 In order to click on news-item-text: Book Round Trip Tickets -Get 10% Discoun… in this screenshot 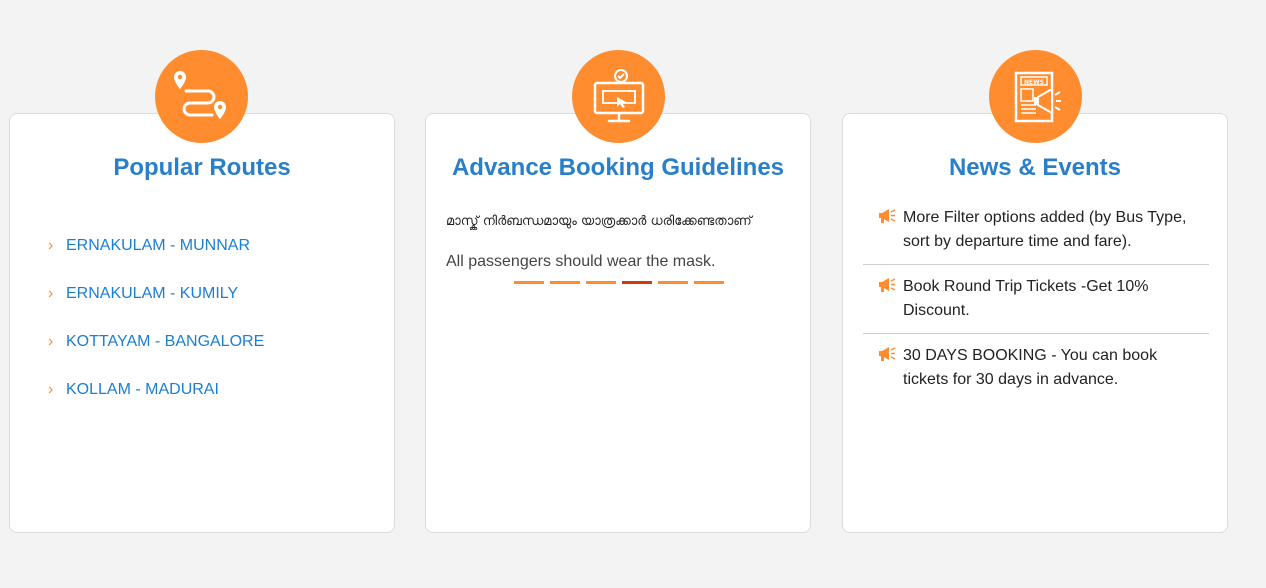, I will do `click(1026, 298)`.